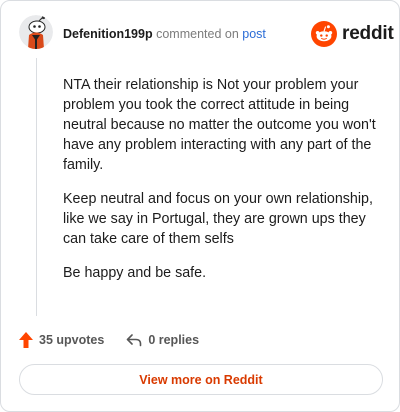  Describe the element at coordinates (72, 340) in the screenshot. I see `upvote-count: 35 upvotes` at that location.